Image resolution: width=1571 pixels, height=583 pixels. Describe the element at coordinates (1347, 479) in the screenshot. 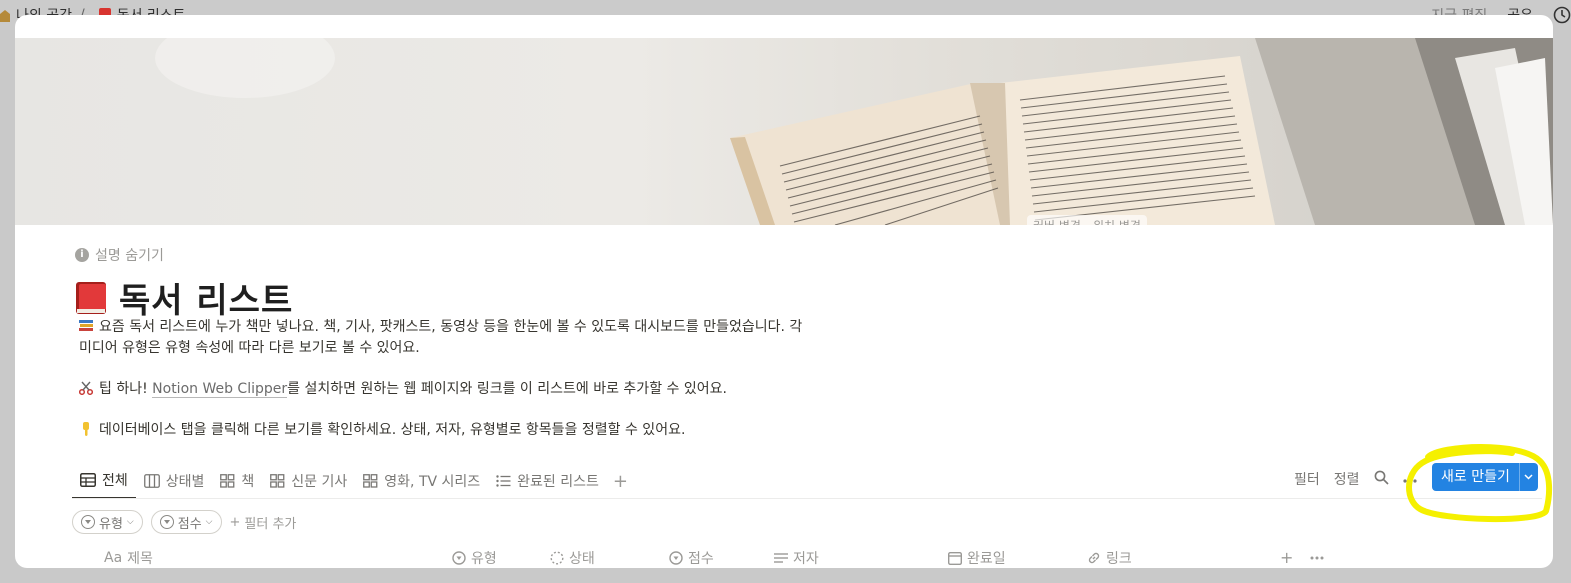

I see `sort-button: 정렬` at that location.